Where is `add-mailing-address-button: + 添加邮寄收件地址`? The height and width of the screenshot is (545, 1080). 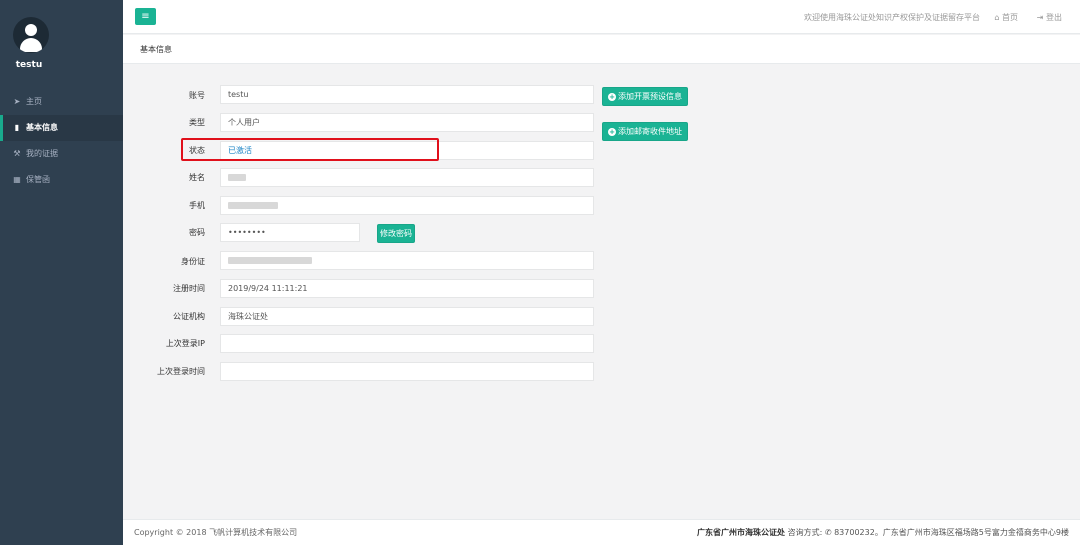 add-mailing-address-button: + 添加邮寄收件地址 is located at coordinates (645, 131).